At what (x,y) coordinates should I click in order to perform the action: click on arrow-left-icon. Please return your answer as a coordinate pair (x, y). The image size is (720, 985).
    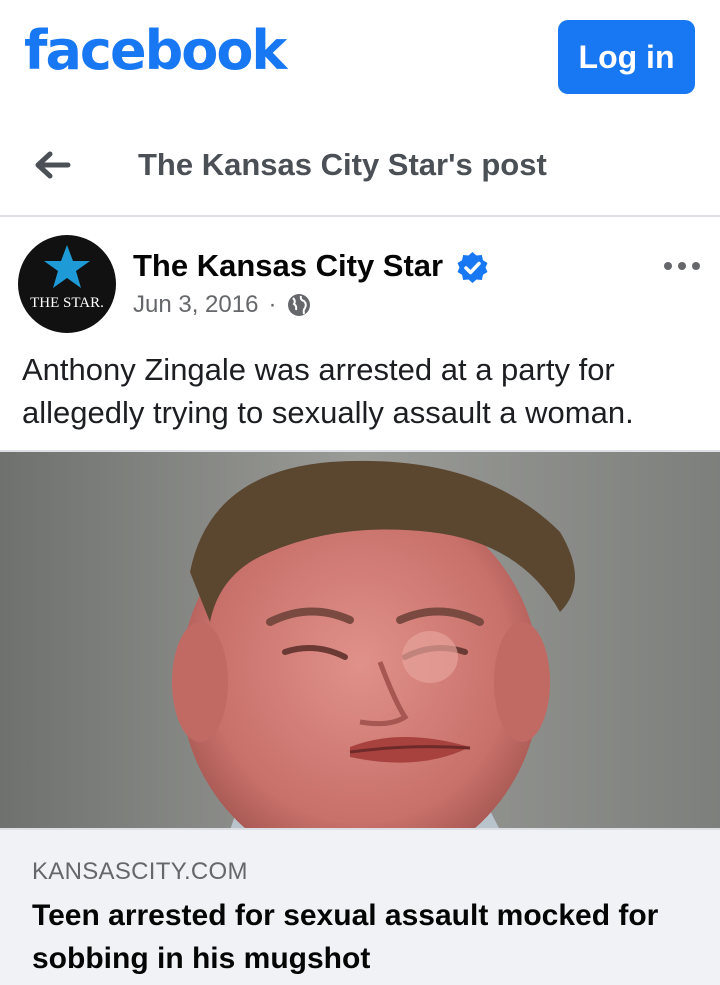
    Looking at the image, I should click on (52, 165).